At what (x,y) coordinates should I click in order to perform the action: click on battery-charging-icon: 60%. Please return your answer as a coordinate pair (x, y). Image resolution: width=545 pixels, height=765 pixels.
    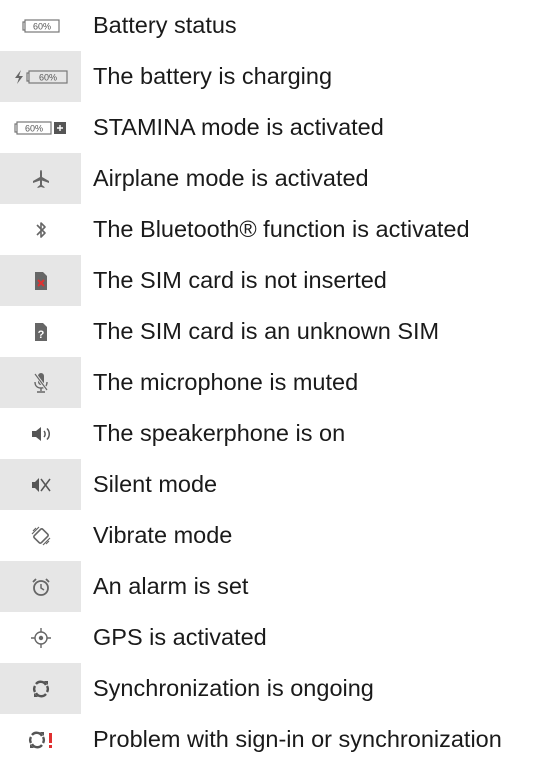
    Looking at the image, I should click on (40, 76).